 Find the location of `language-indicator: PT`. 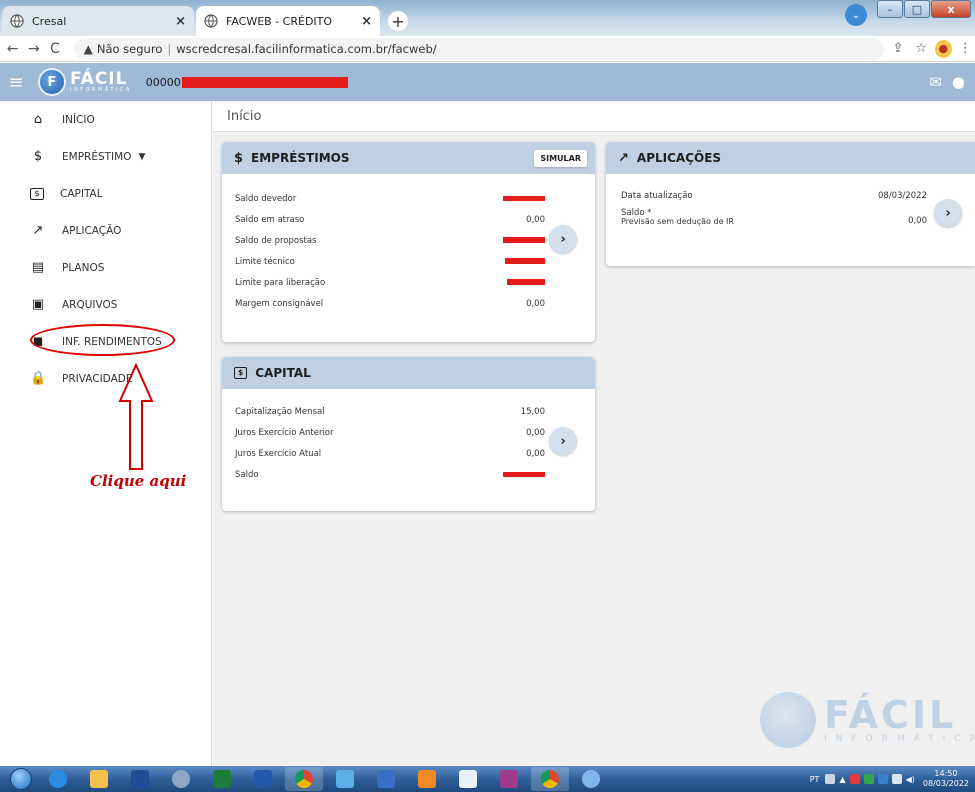

language-indicator: PT is located at coordinates (815, 779).